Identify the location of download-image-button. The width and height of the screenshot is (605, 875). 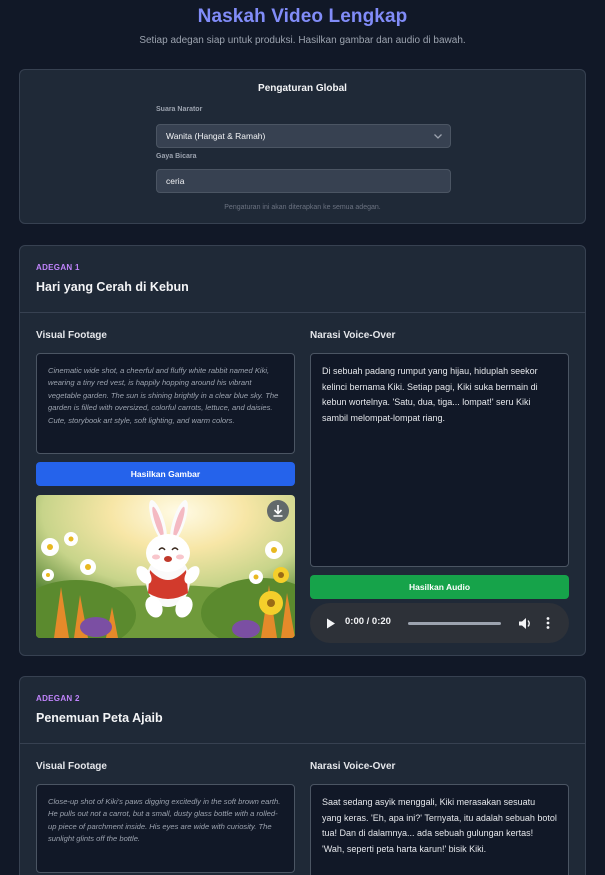
(278, 511).